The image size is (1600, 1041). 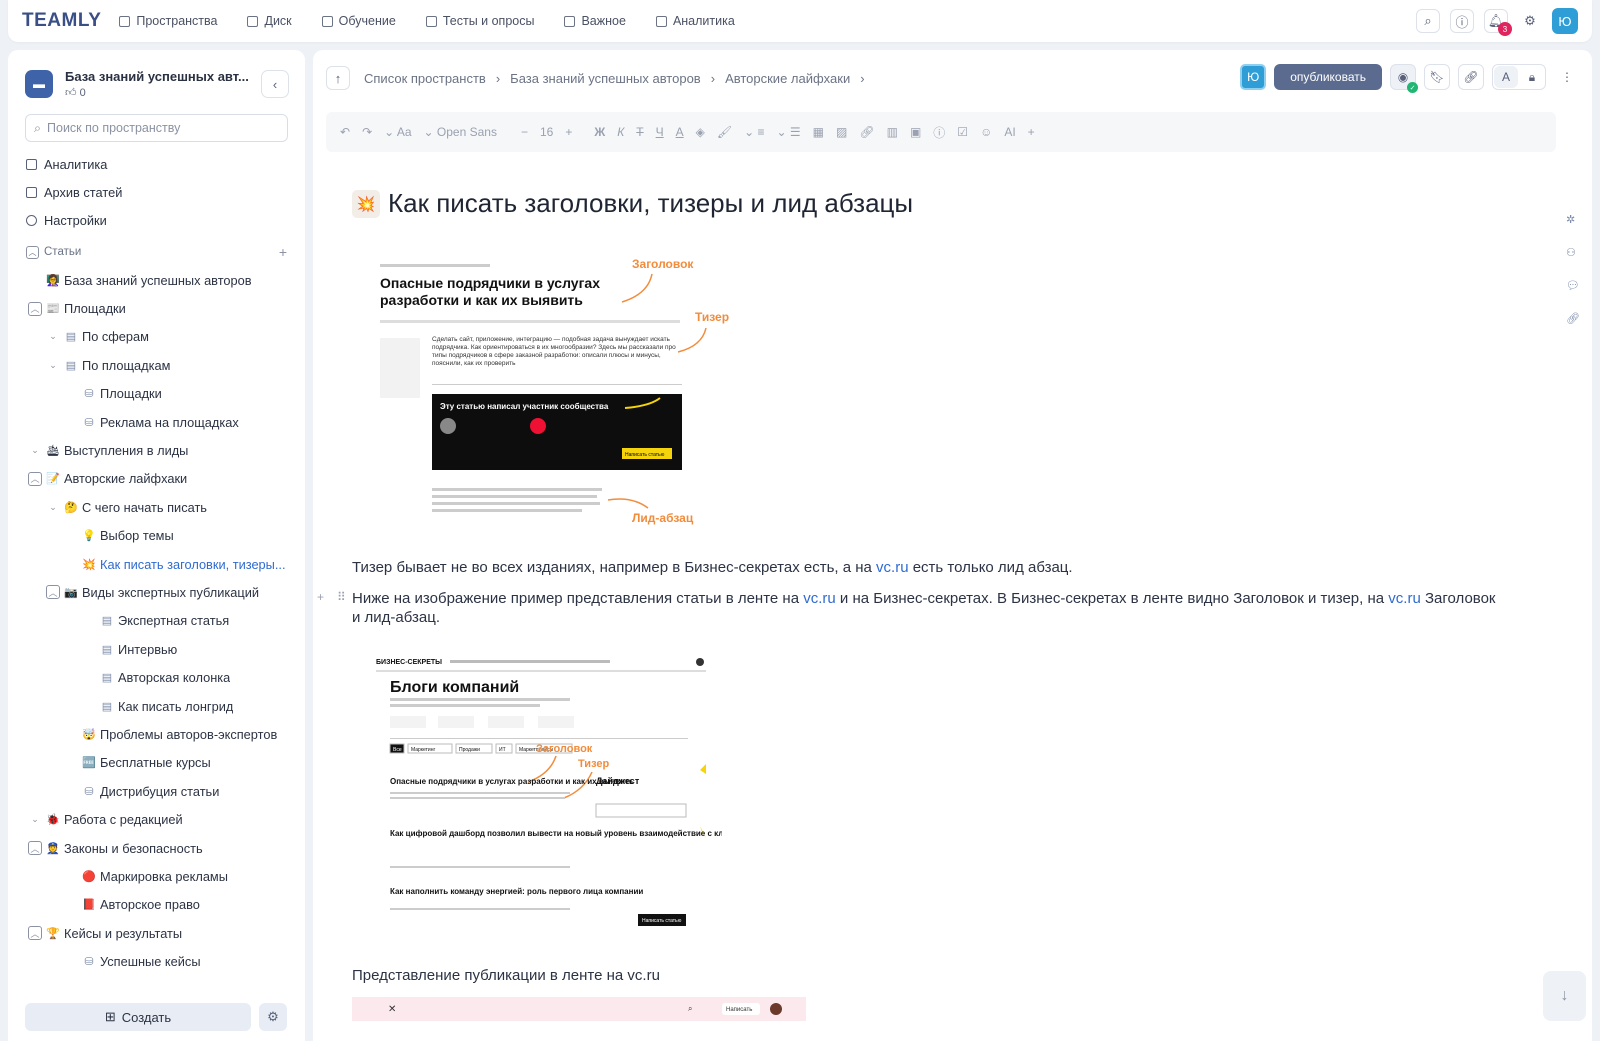 I want to click on font-decrease-icon: −, so click(x=524, y=132).